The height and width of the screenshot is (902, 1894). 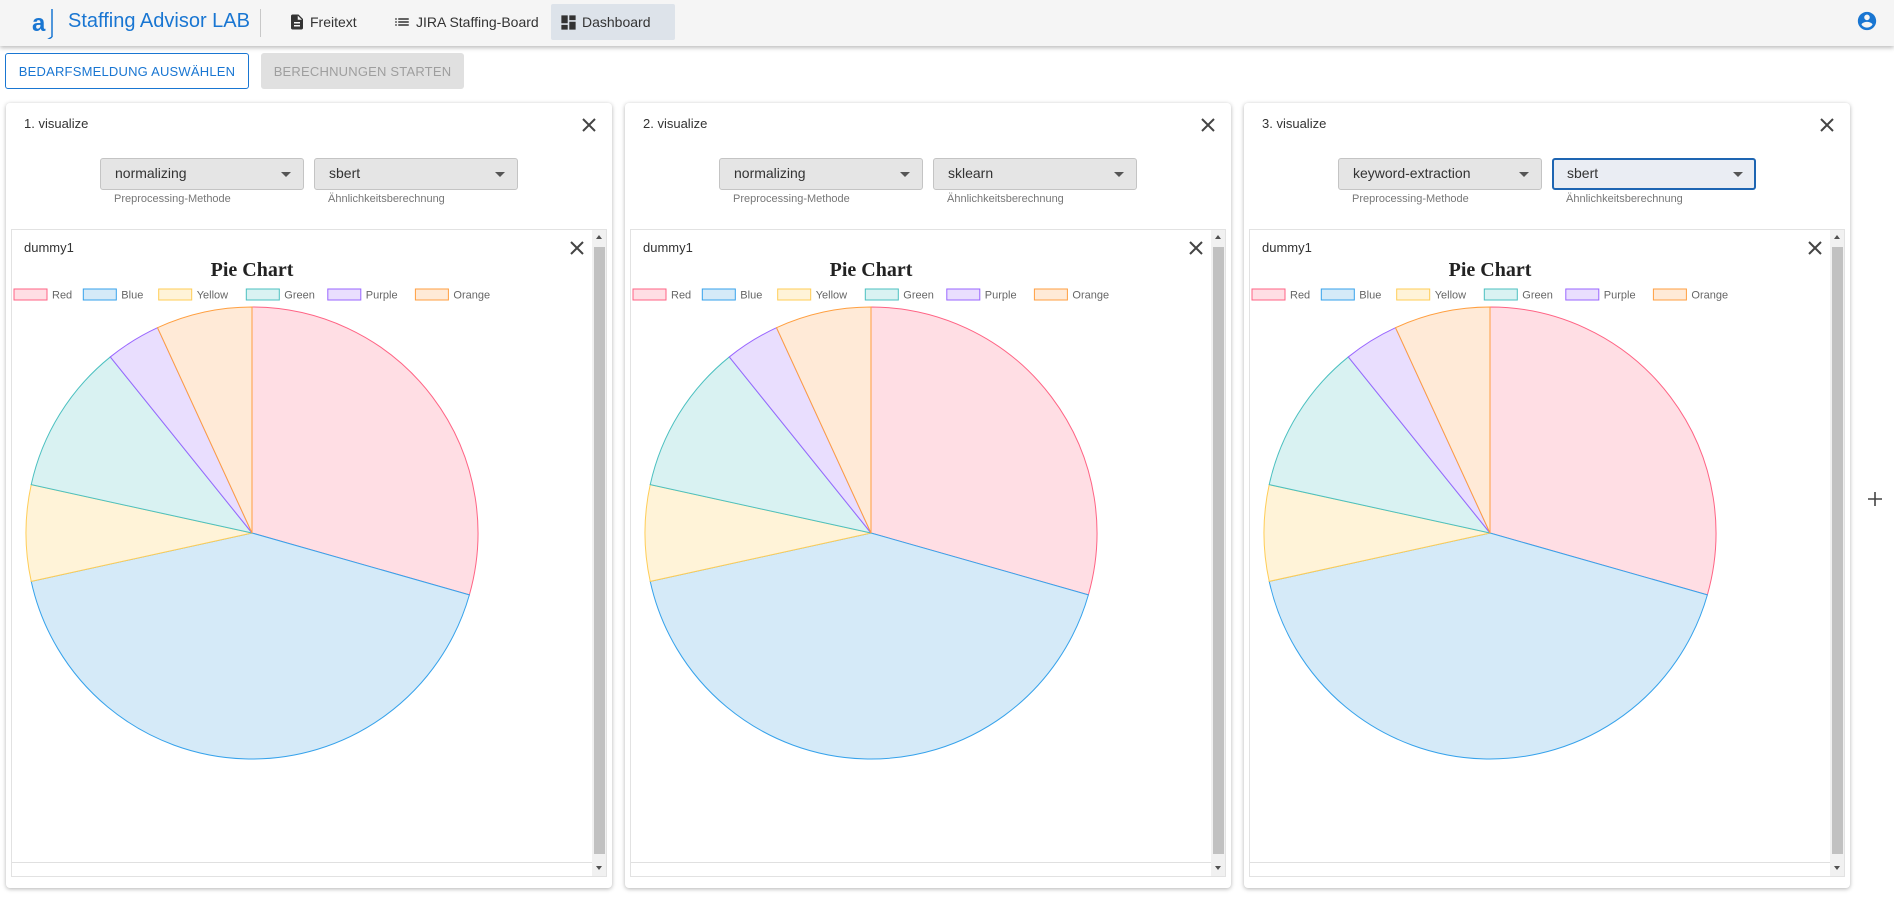 What do you see at coordinates (159, 21) in the screenshot?
I see `app-title: Staffing Advisor LAB` at bounding box center [159, 21].